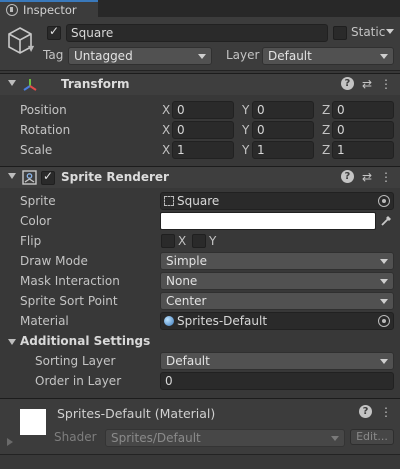 This screenshot has height=469, width=400. Describe the element at coordinates (12, 342) in the screenshot. I see `additional-settings-foldout-icon` at that location.